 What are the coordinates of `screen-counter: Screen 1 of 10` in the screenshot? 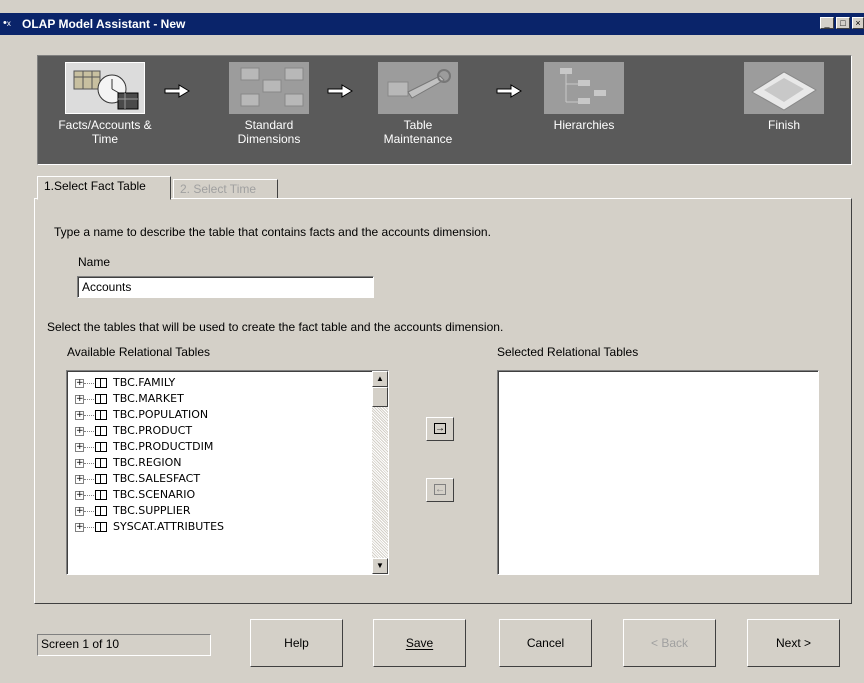 It's located at (124, 645).